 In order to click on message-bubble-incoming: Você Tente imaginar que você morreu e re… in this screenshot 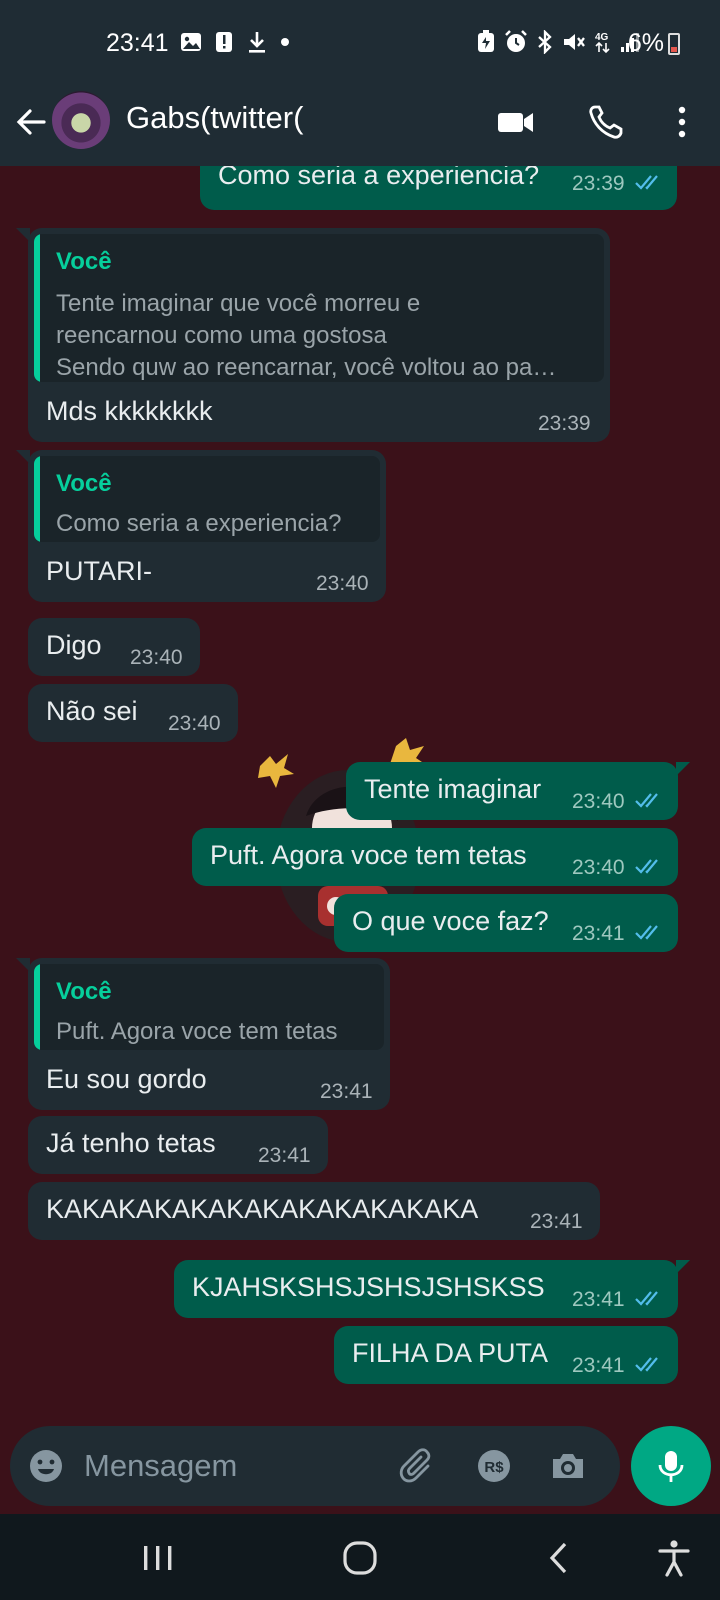, I will do `click(313, 335)`.